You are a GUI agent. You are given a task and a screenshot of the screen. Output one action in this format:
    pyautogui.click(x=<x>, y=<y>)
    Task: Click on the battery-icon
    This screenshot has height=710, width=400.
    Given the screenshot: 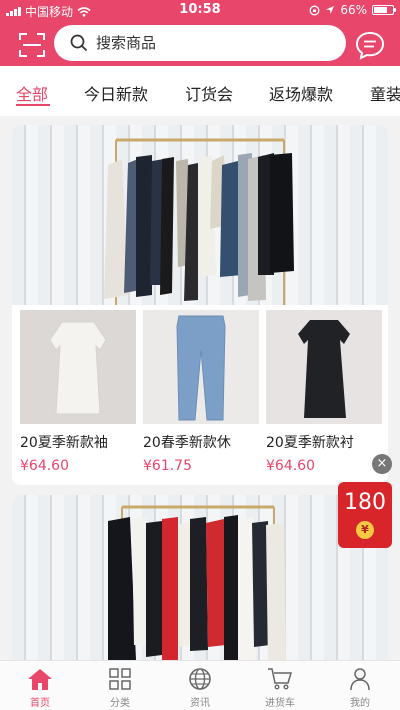 What is the action you would take?
    pyautogui.click(x=384, y=10)
    